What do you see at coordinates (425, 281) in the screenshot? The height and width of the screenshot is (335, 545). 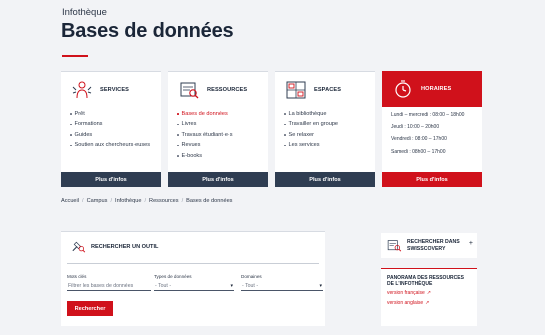 I see `panorama-title: PANORAMA DES RESSOURCES DE L'INFOTHÈQUE` at bounding box center [425, 281].